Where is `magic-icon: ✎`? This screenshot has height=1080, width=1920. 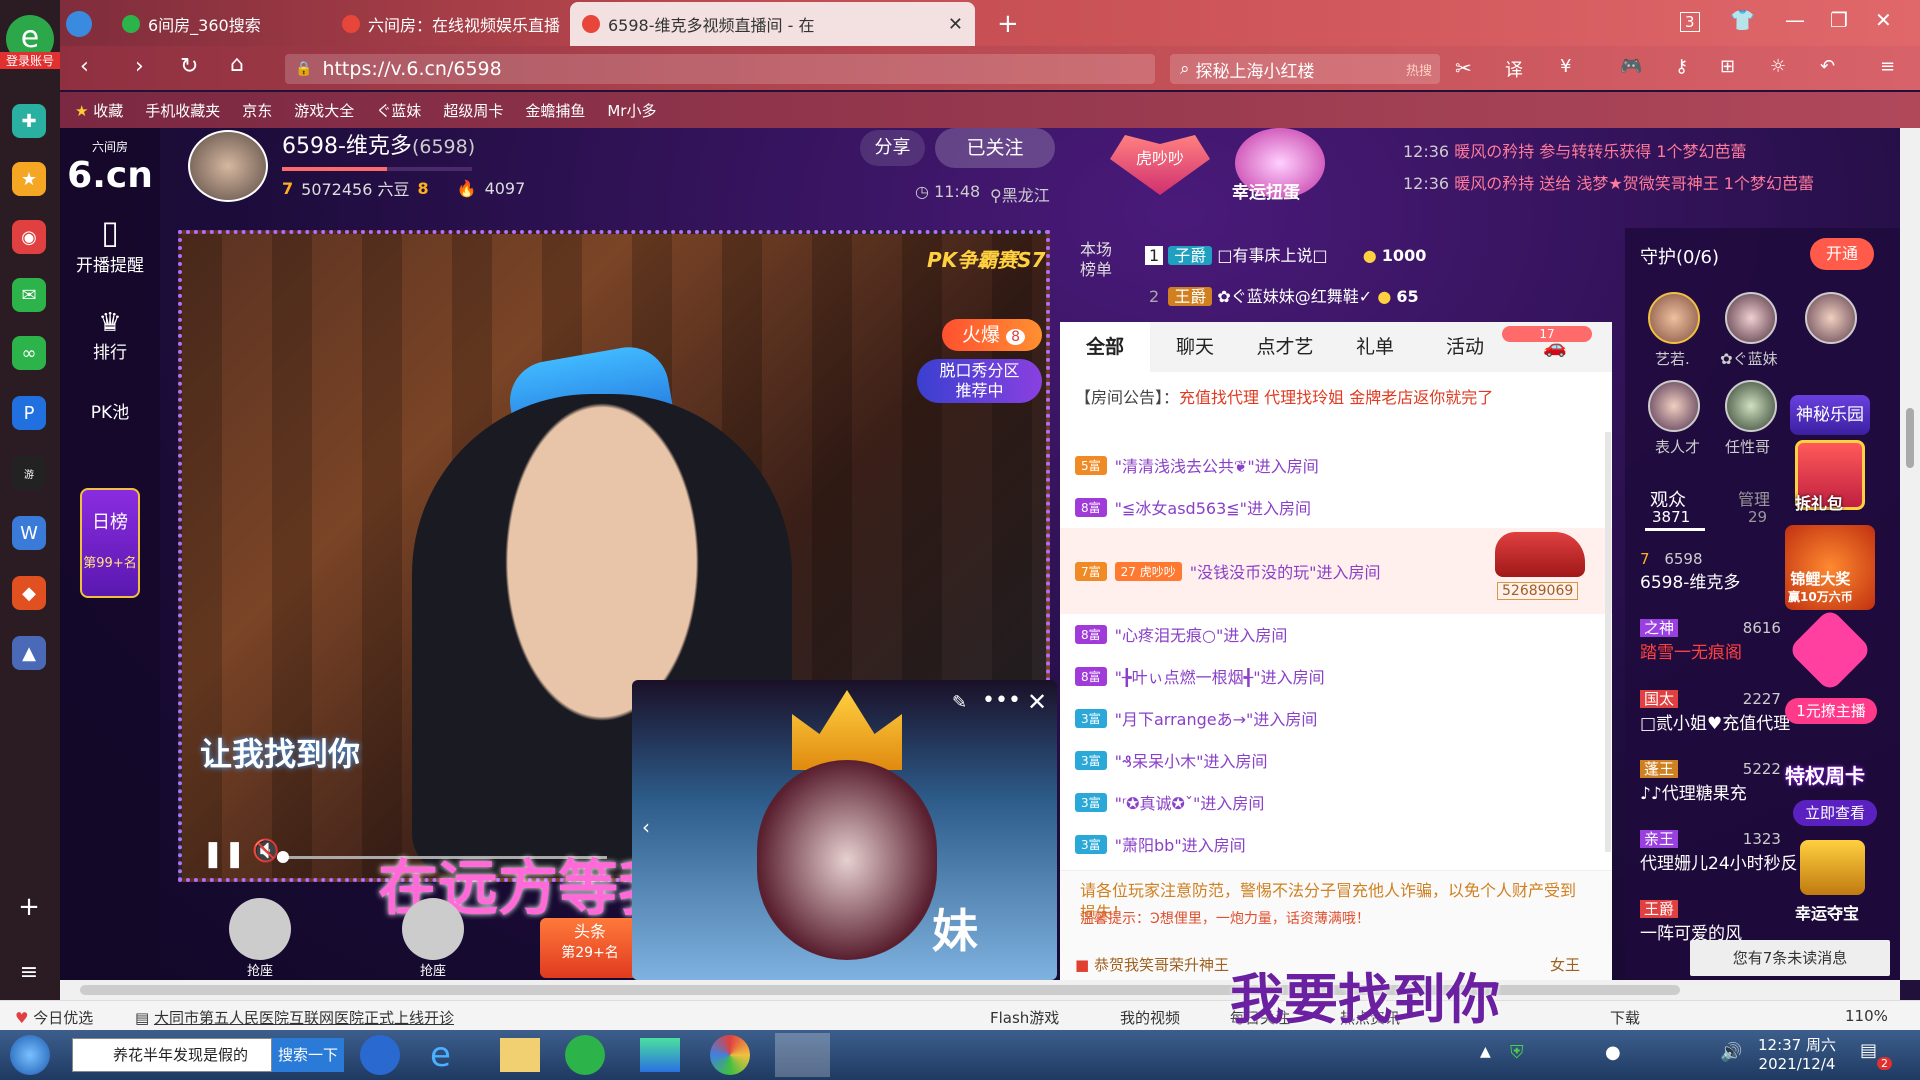
magic-icon: ✎ is located at coordinates (959, 702).